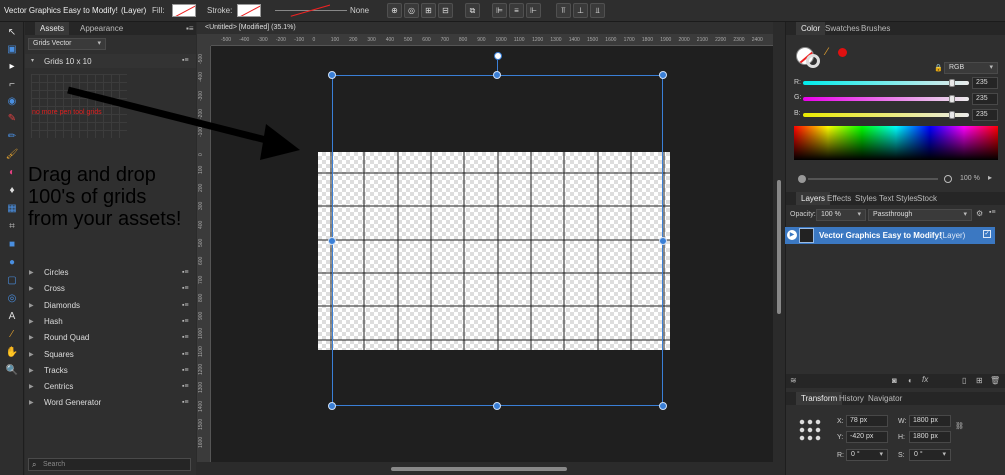 The width and height of the screenshot is (1005, 475). Describe the element at coordinates (394, 10) in the screenshot. I see `snap-icon: ⊕` at that location.